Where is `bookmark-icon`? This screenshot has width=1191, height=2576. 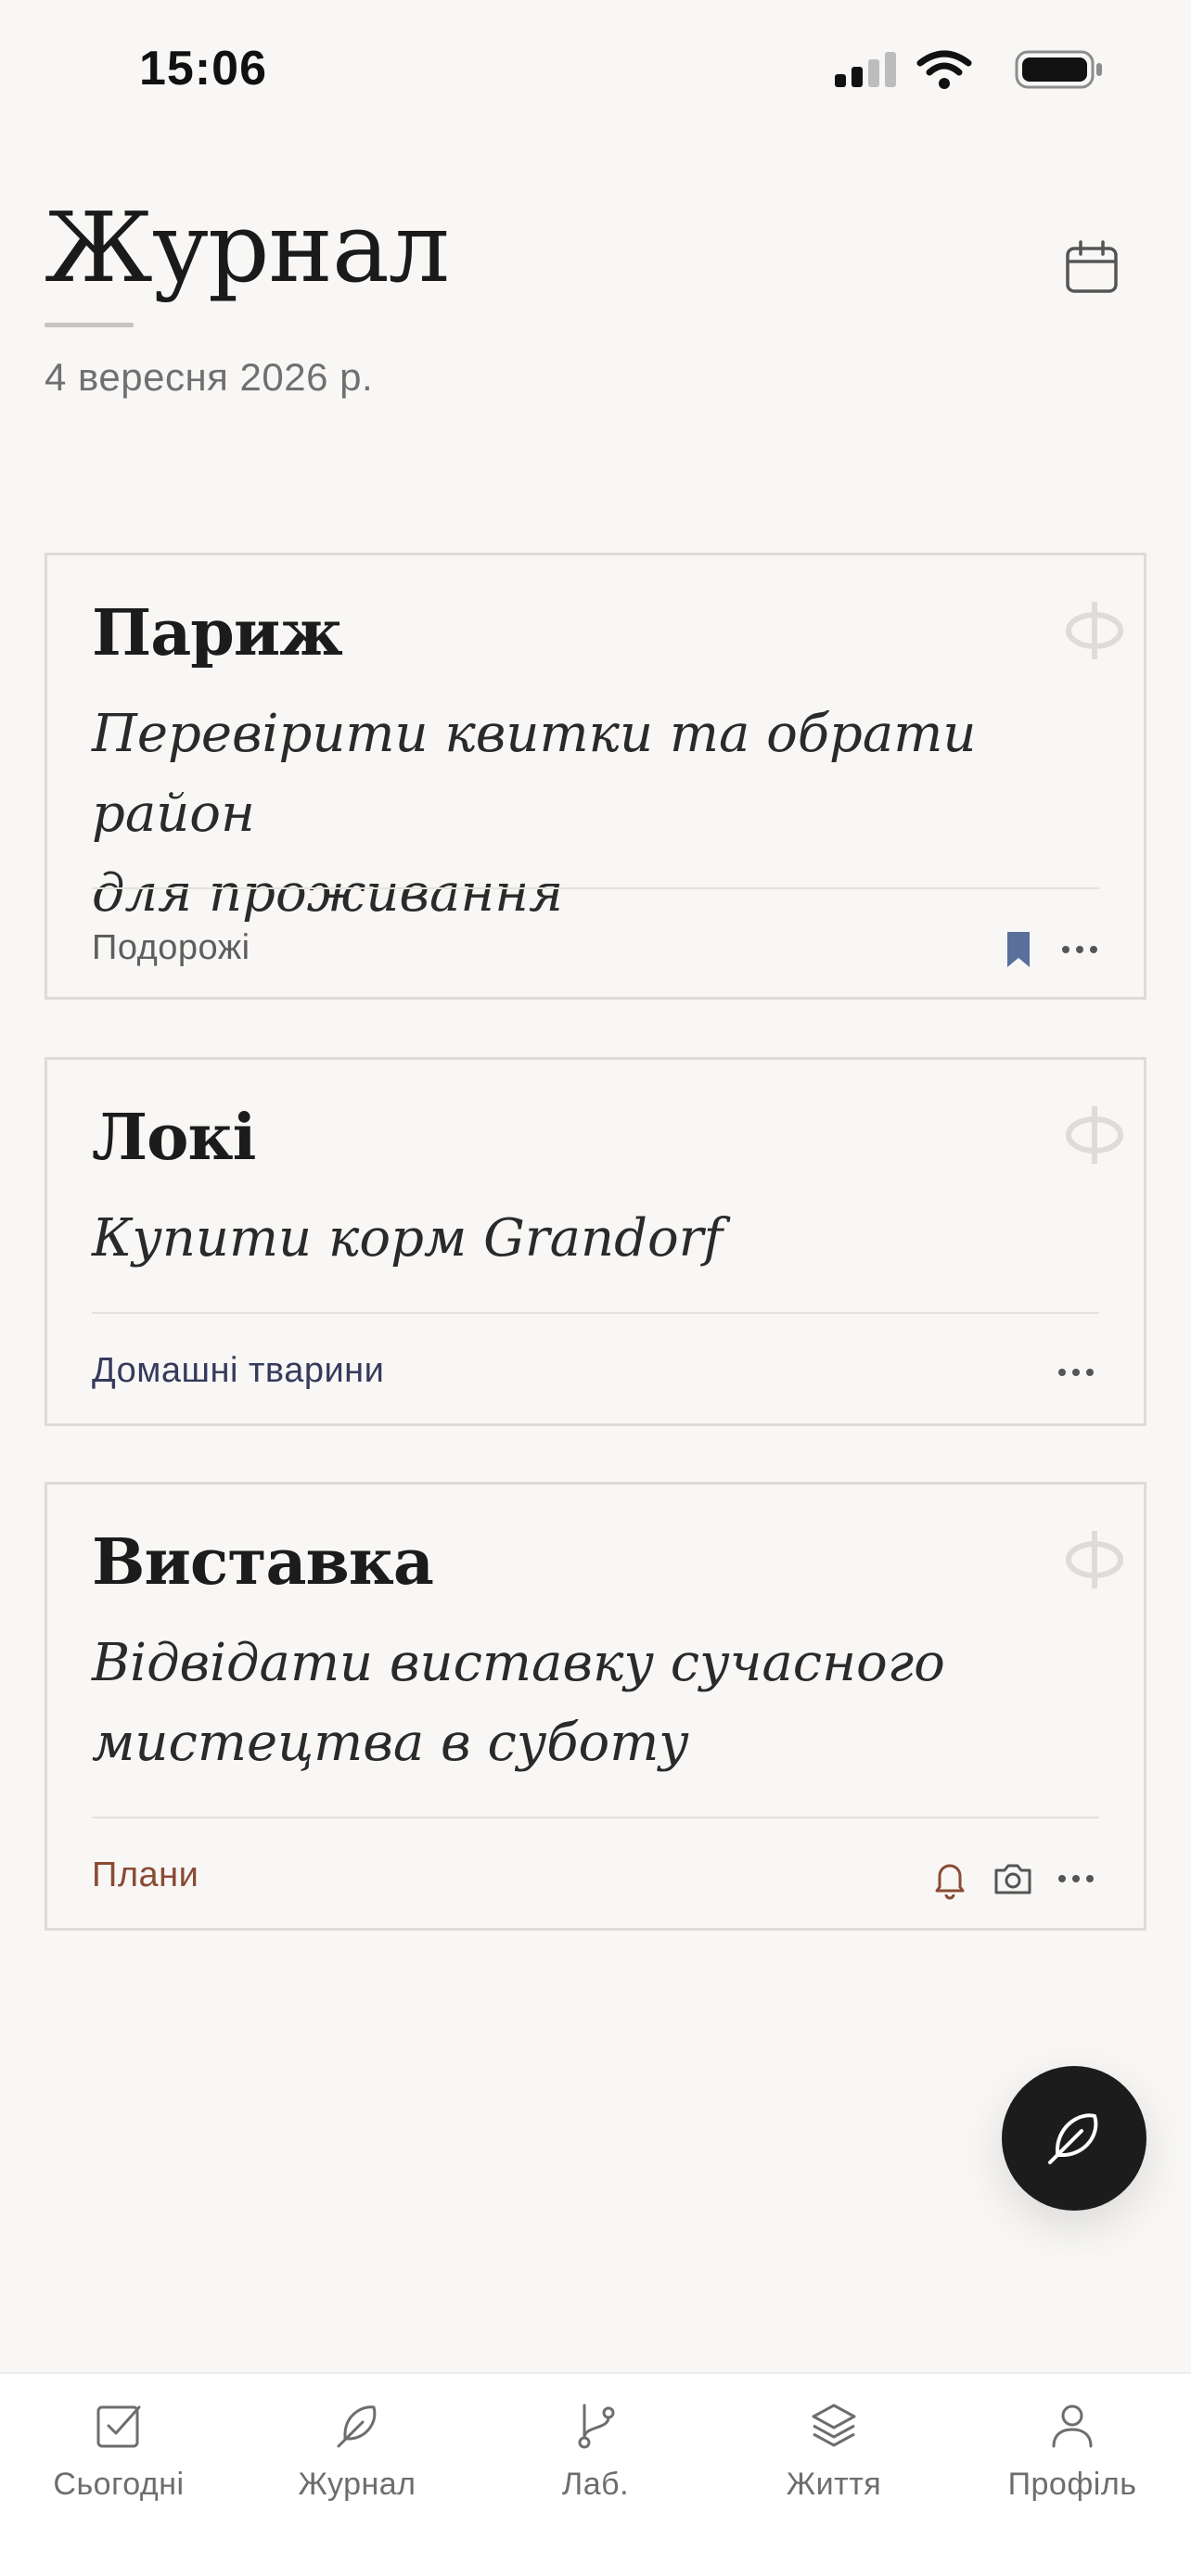
bookmark-icon is located at coordinates (1018, 950).